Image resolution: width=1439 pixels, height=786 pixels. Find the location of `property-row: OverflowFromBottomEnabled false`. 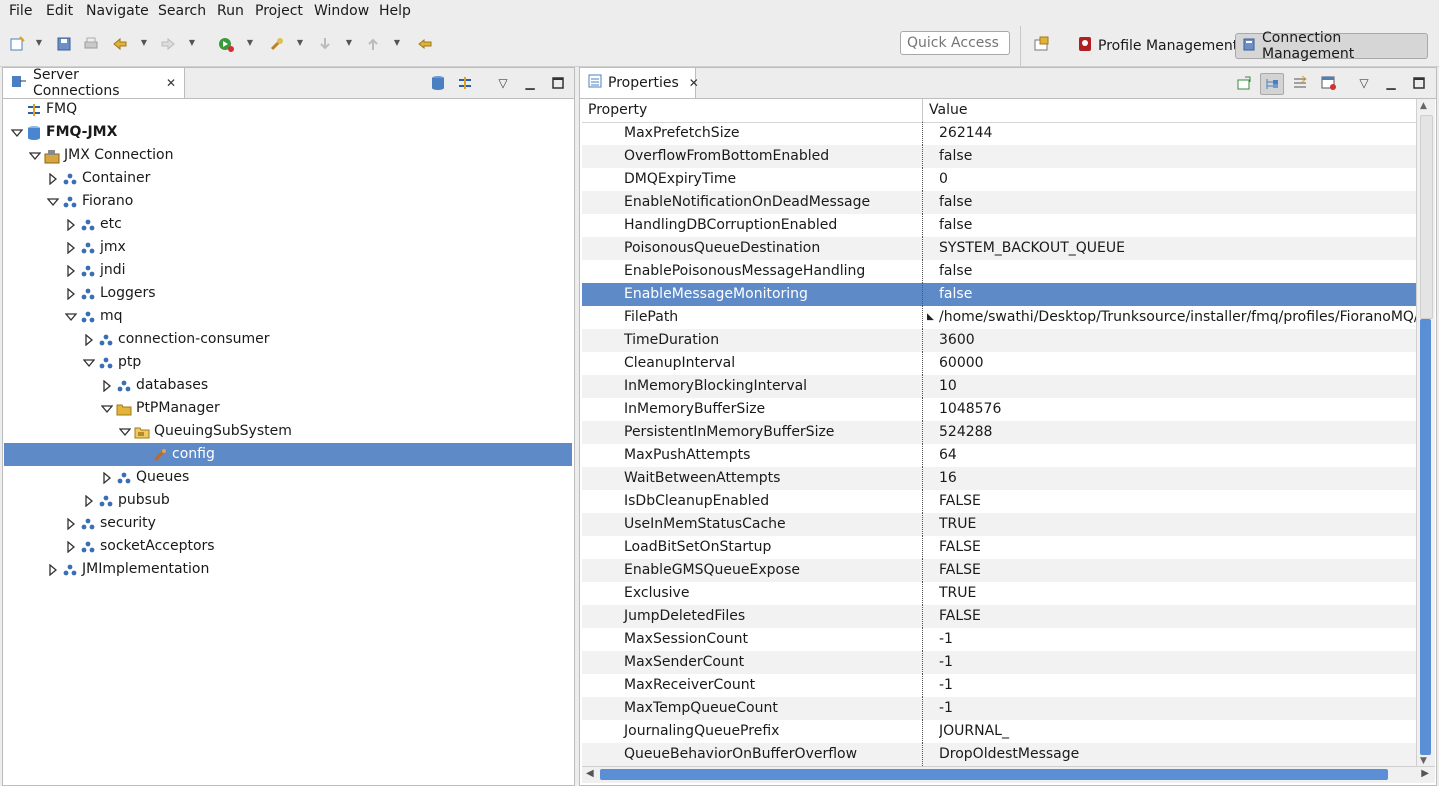

property-row: OverflowFromBottomEnabled false is located at coordinates (999, 156).